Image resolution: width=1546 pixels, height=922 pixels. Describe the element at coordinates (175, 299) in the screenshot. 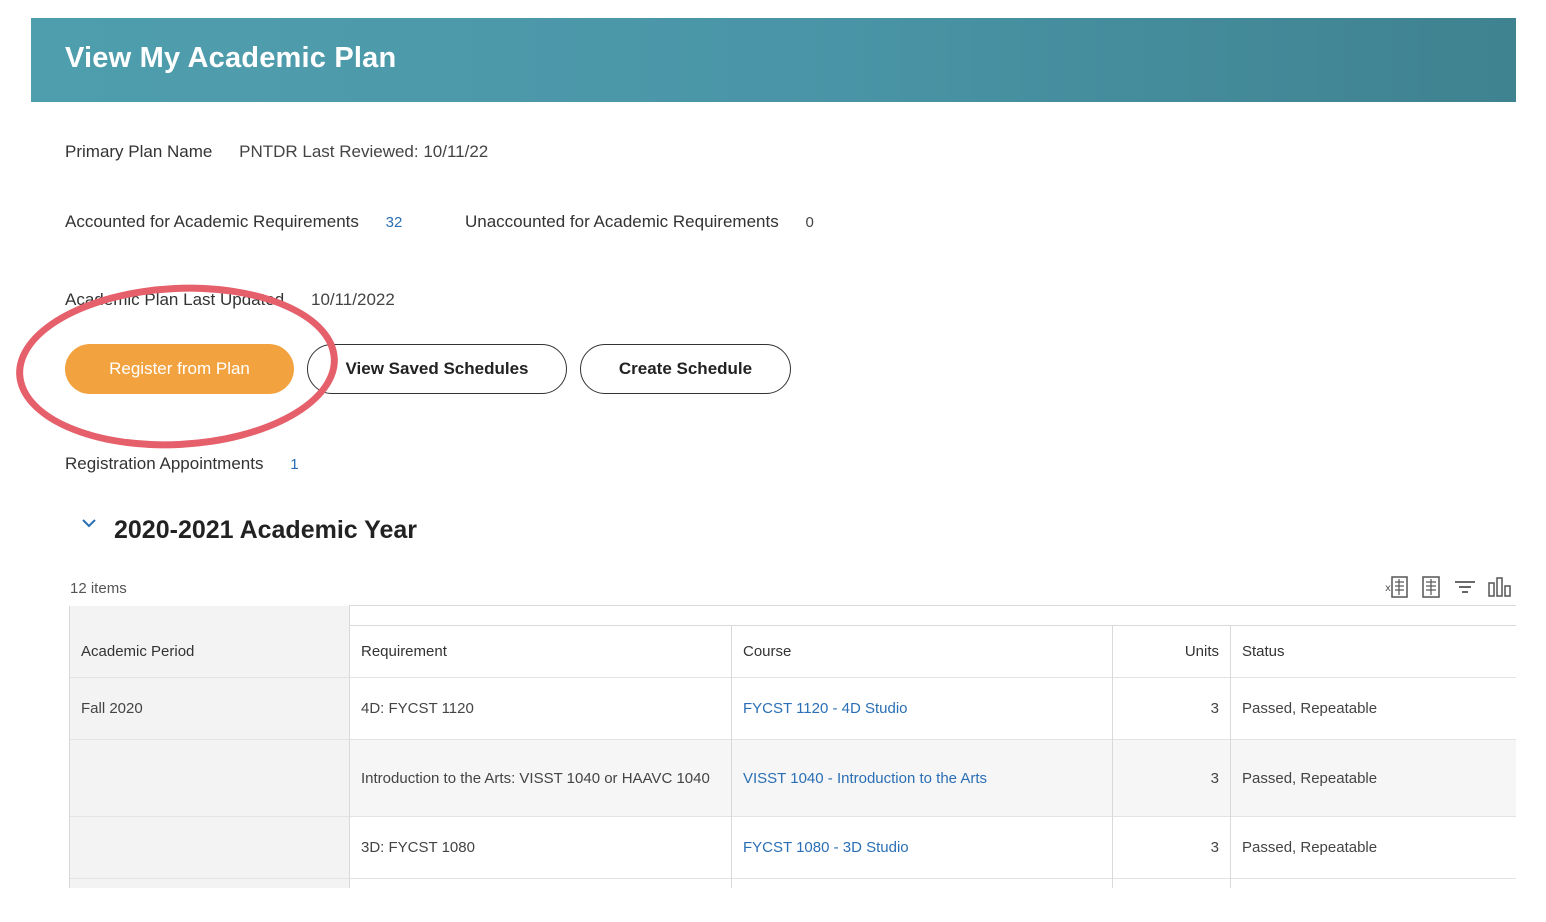

I see `last-updated-label: Academic Plan Last Updated` at that location.